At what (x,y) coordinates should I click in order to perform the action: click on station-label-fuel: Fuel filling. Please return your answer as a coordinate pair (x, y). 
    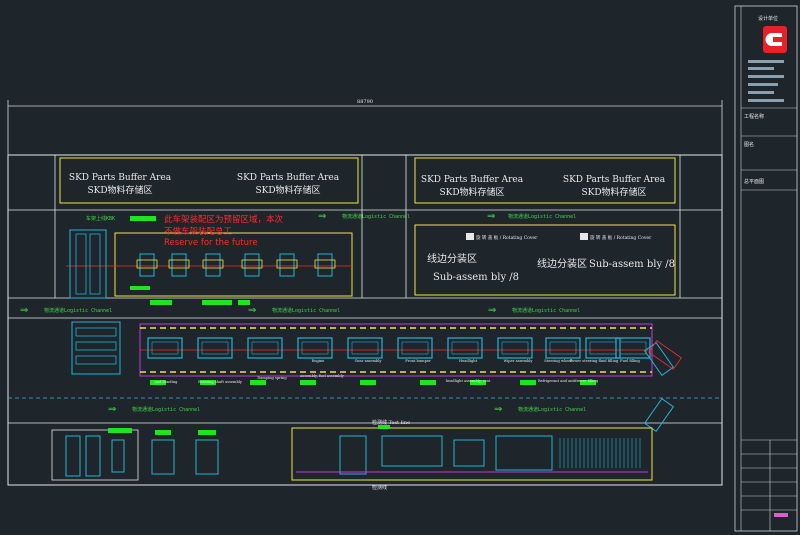
    Looking at the image, I should click on (630, 361).